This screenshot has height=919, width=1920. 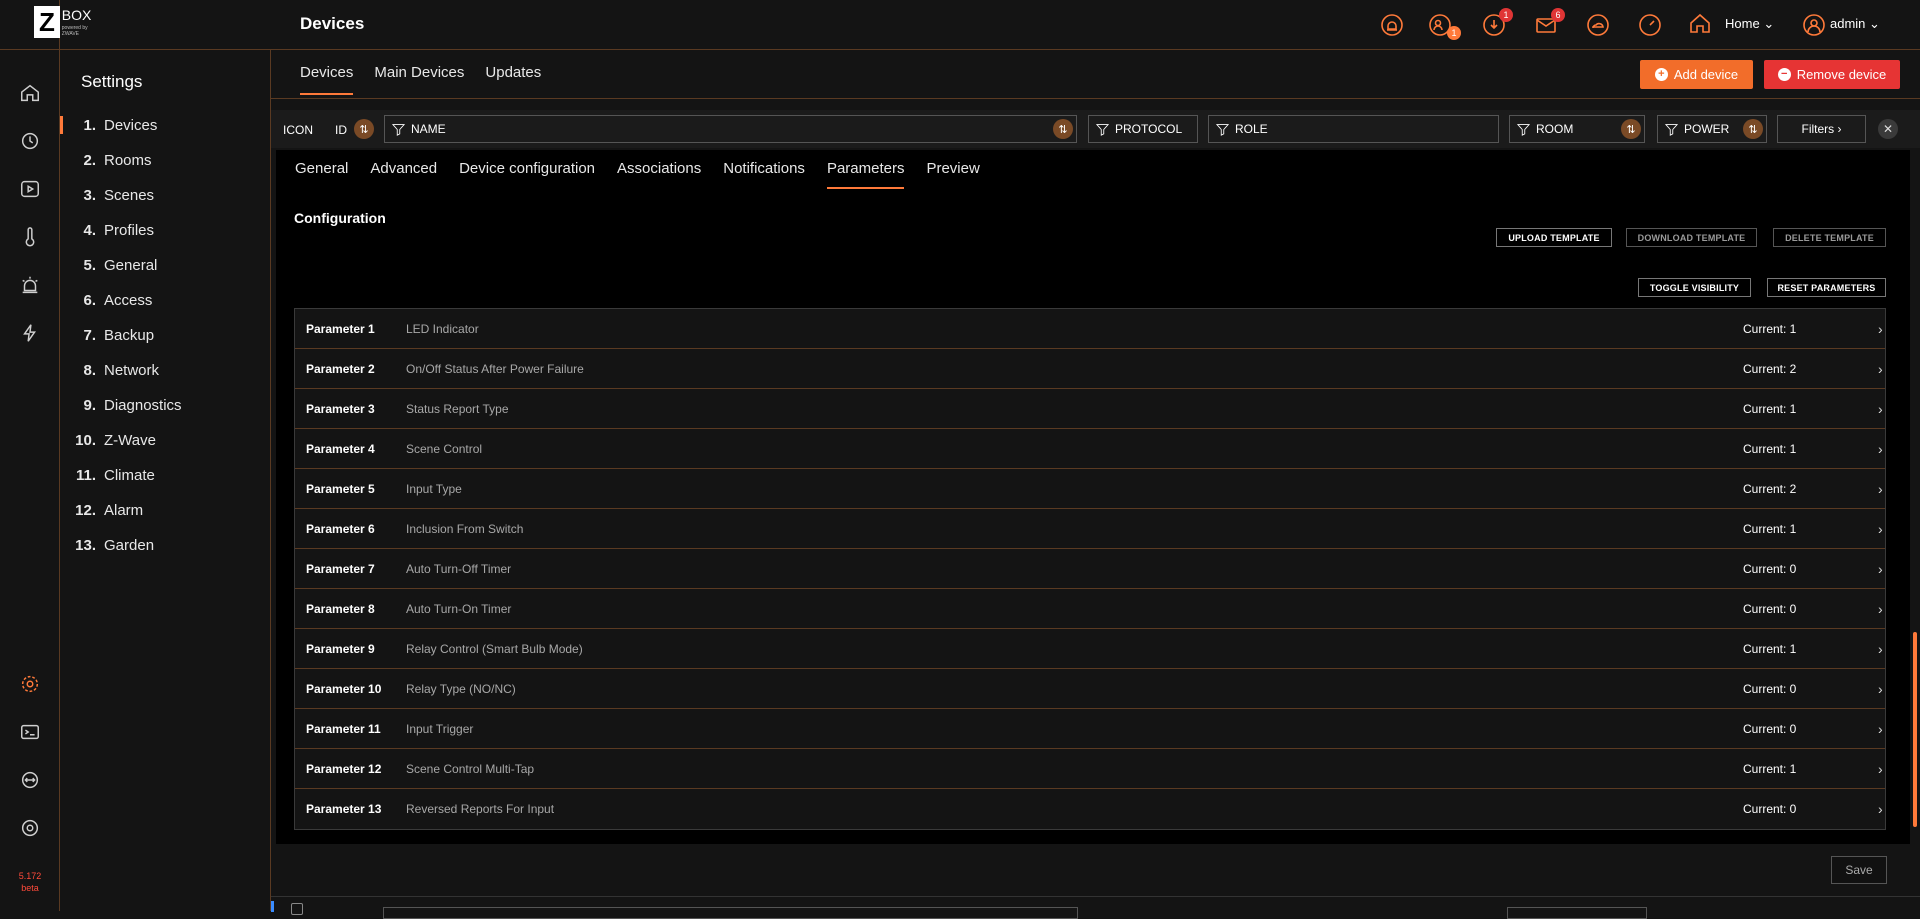 I want to click on settings-item-access: 6. Access, so click(x=165, y=300).